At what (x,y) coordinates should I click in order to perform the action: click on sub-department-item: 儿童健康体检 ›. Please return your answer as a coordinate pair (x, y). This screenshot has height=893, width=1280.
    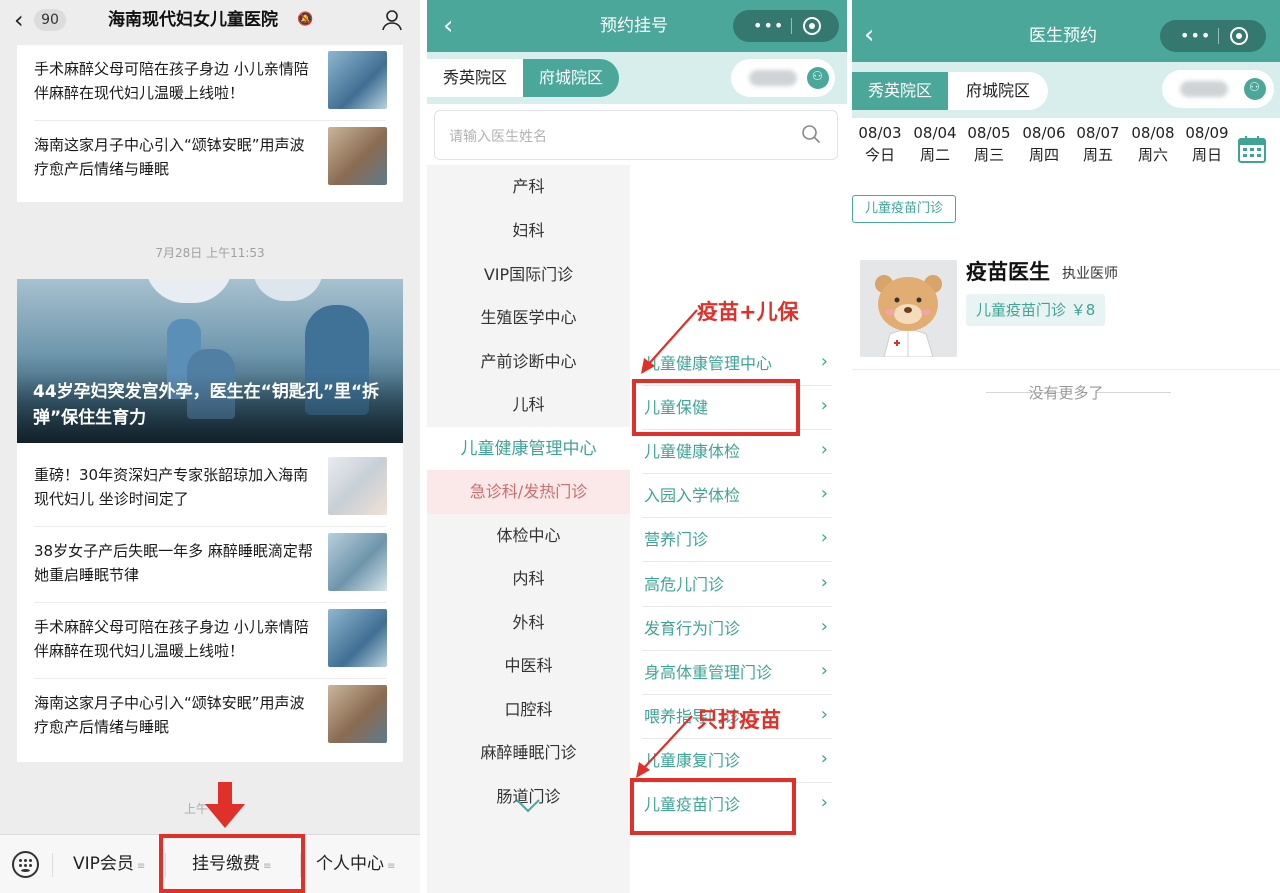
    Looking at the image, I should click on (737, 452).